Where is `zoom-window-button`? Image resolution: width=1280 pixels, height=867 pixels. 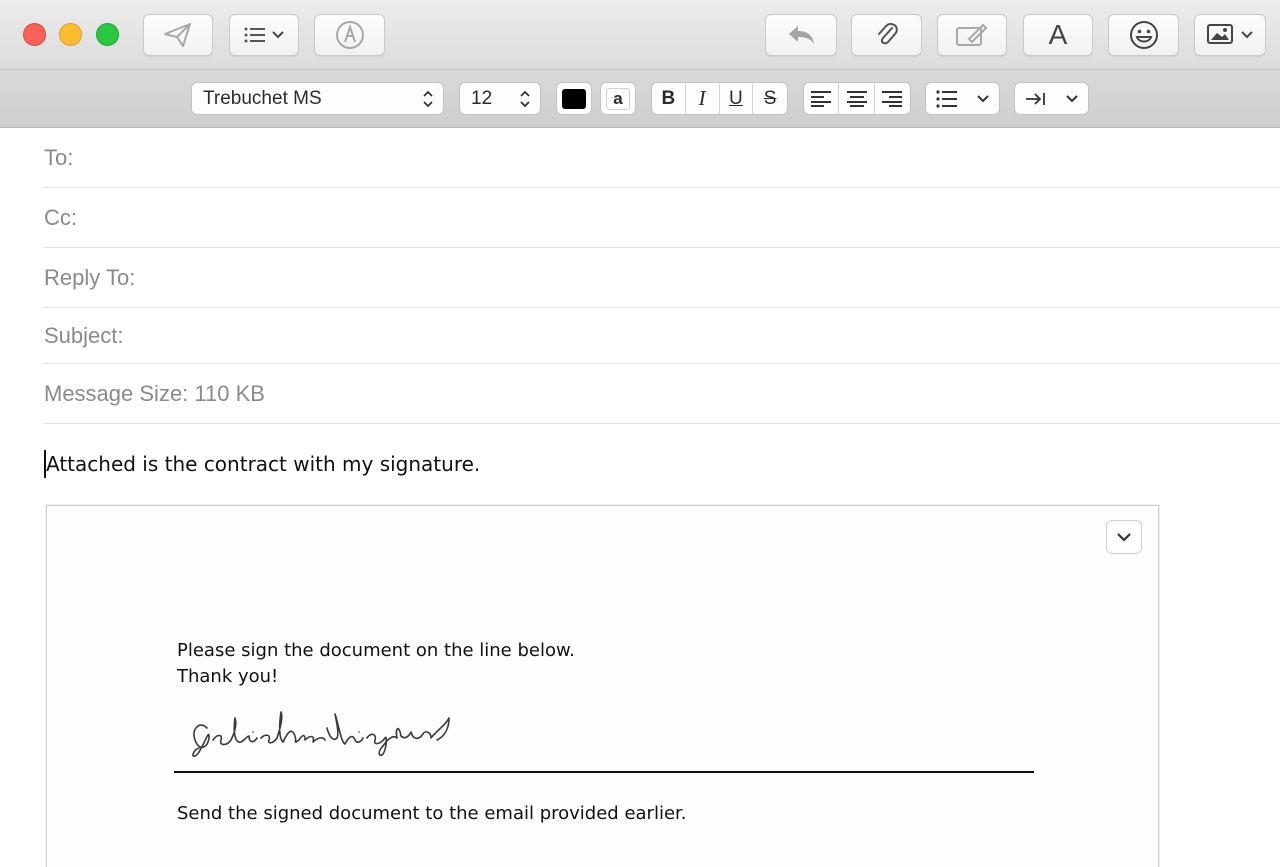 zoom-window-button is located at coordinates (107, 34).